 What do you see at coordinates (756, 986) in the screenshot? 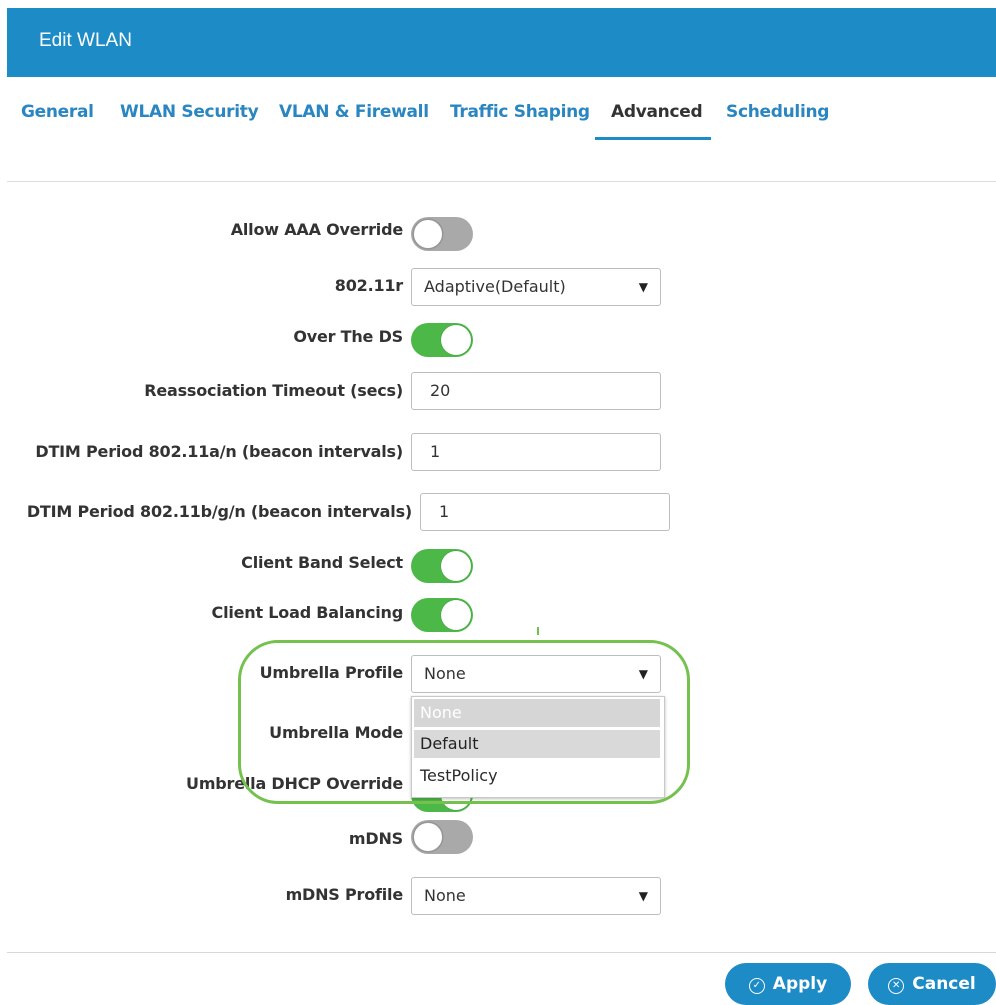
I see `check-circle-icon: ✓` at bounding box center [756, 986].